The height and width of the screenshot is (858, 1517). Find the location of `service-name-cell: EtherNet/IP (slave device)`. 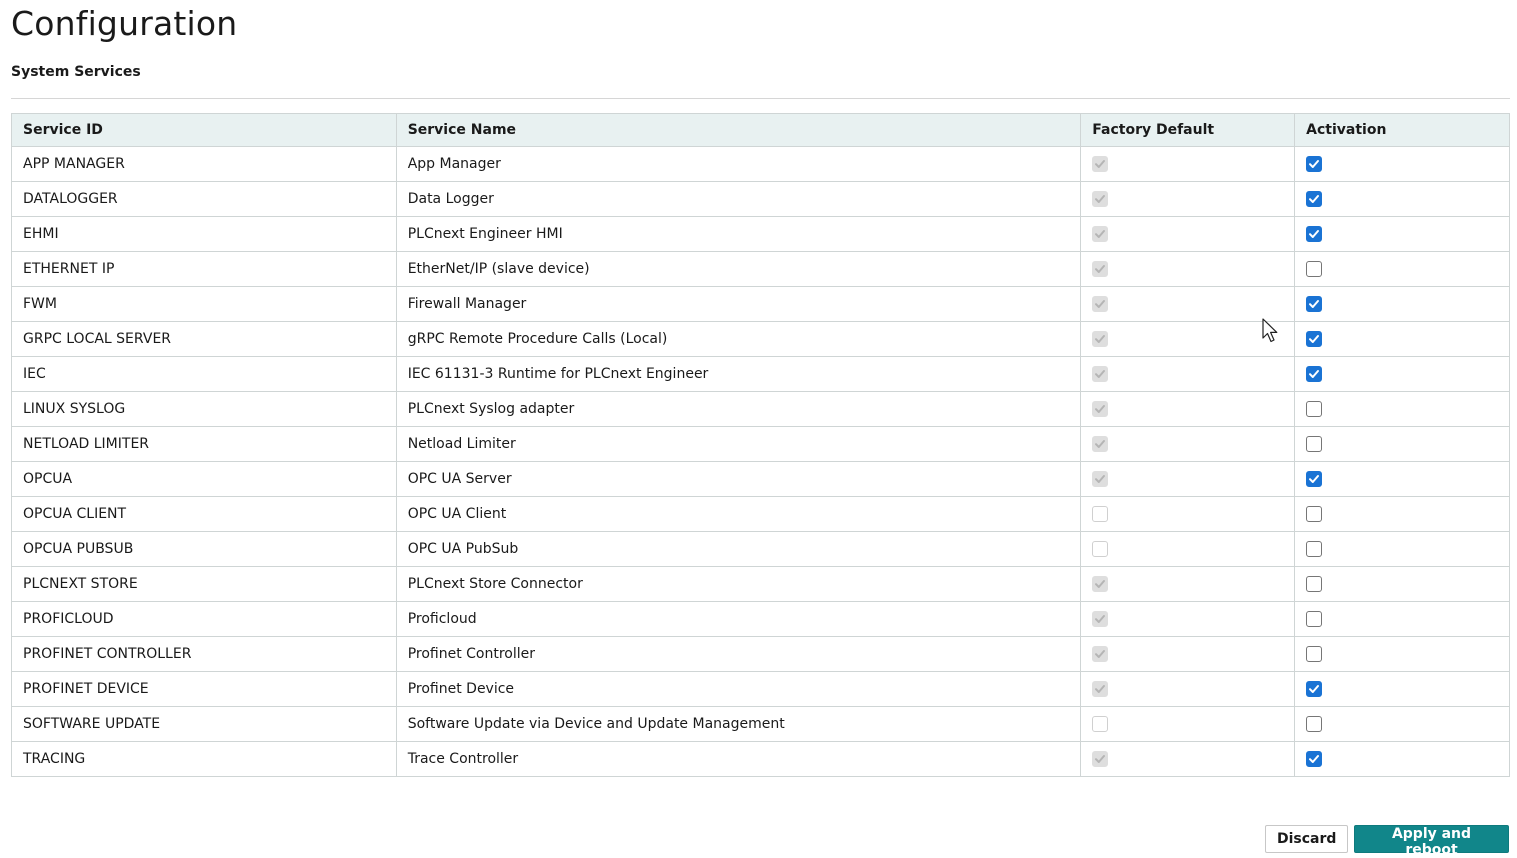

service-name-cell: EtherNet/IP (slave device) is located at coordinates (738, 269).